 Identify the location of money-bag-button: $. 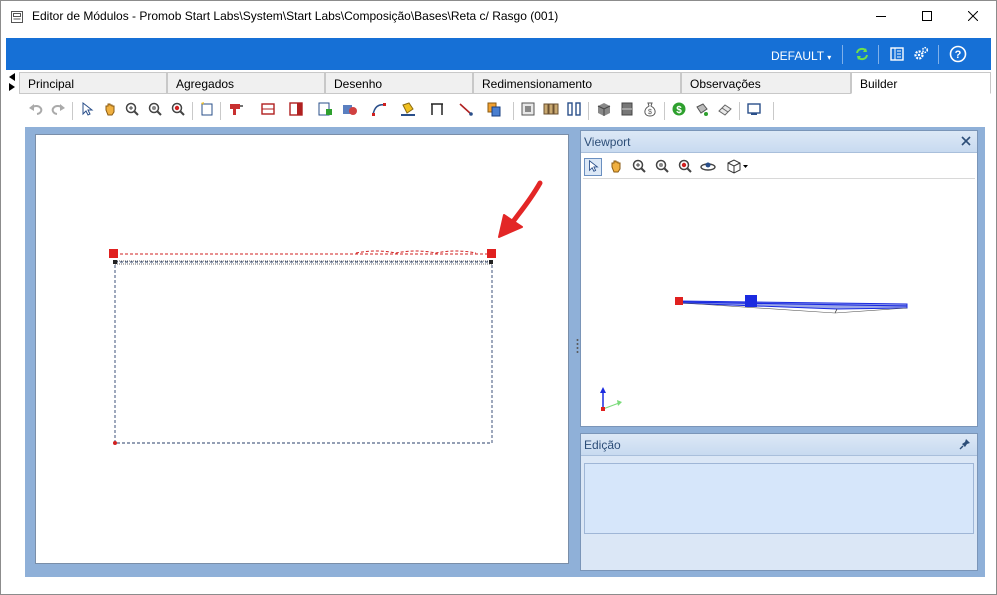
(650, 110).